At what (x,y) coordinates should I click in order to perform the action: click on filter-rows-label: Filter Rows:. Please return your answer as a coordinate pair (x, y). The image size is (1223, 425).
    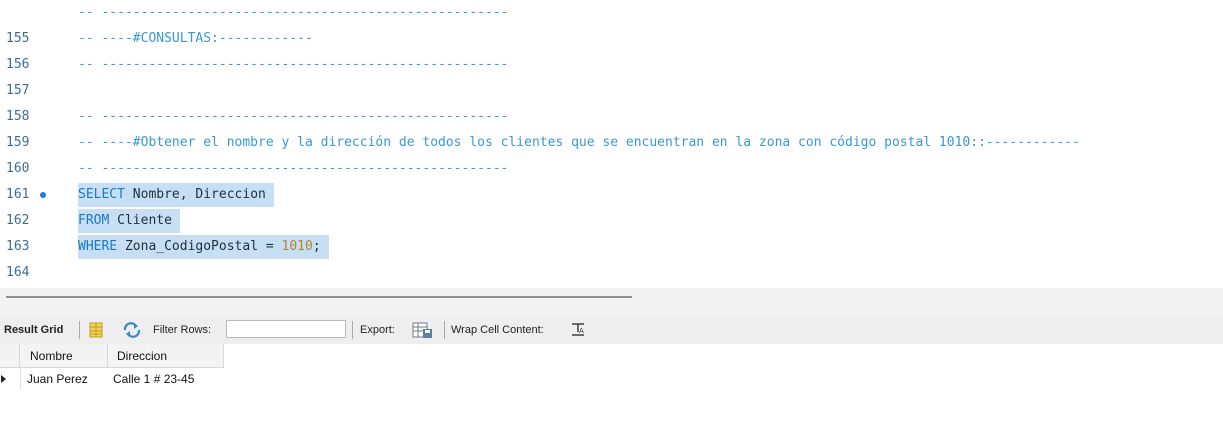
    Looking at the image, I should click on (182, 330).